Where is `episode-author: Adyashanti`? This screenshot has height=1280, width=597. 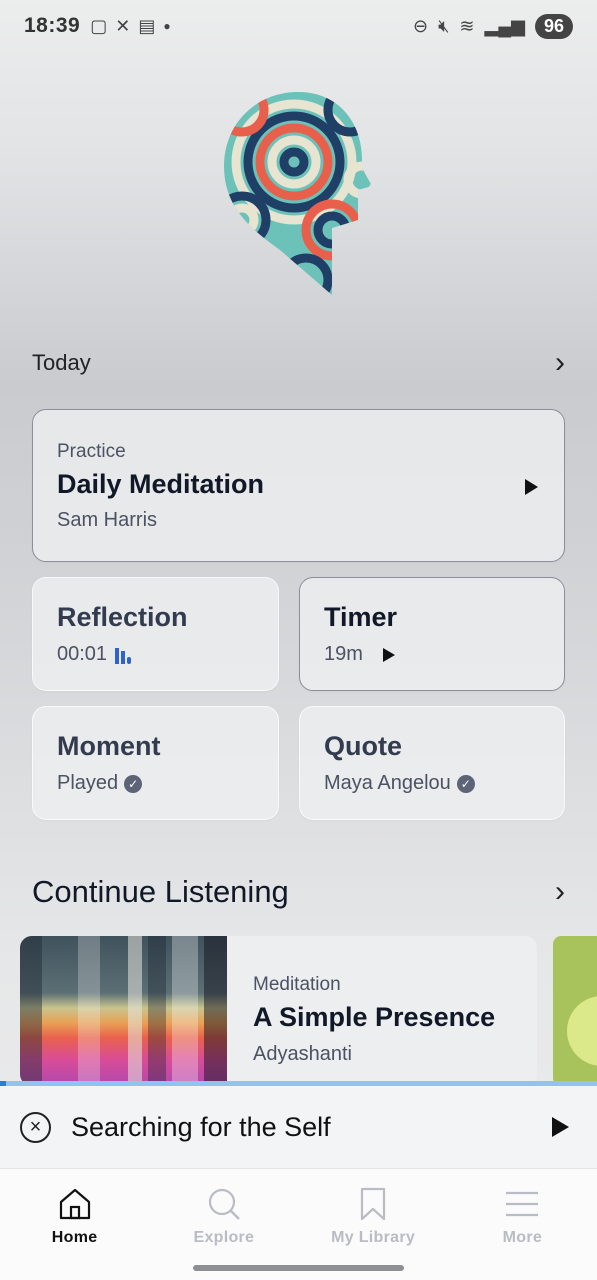 episode-author: Adyashanti is located at coordinates (302, 1054).